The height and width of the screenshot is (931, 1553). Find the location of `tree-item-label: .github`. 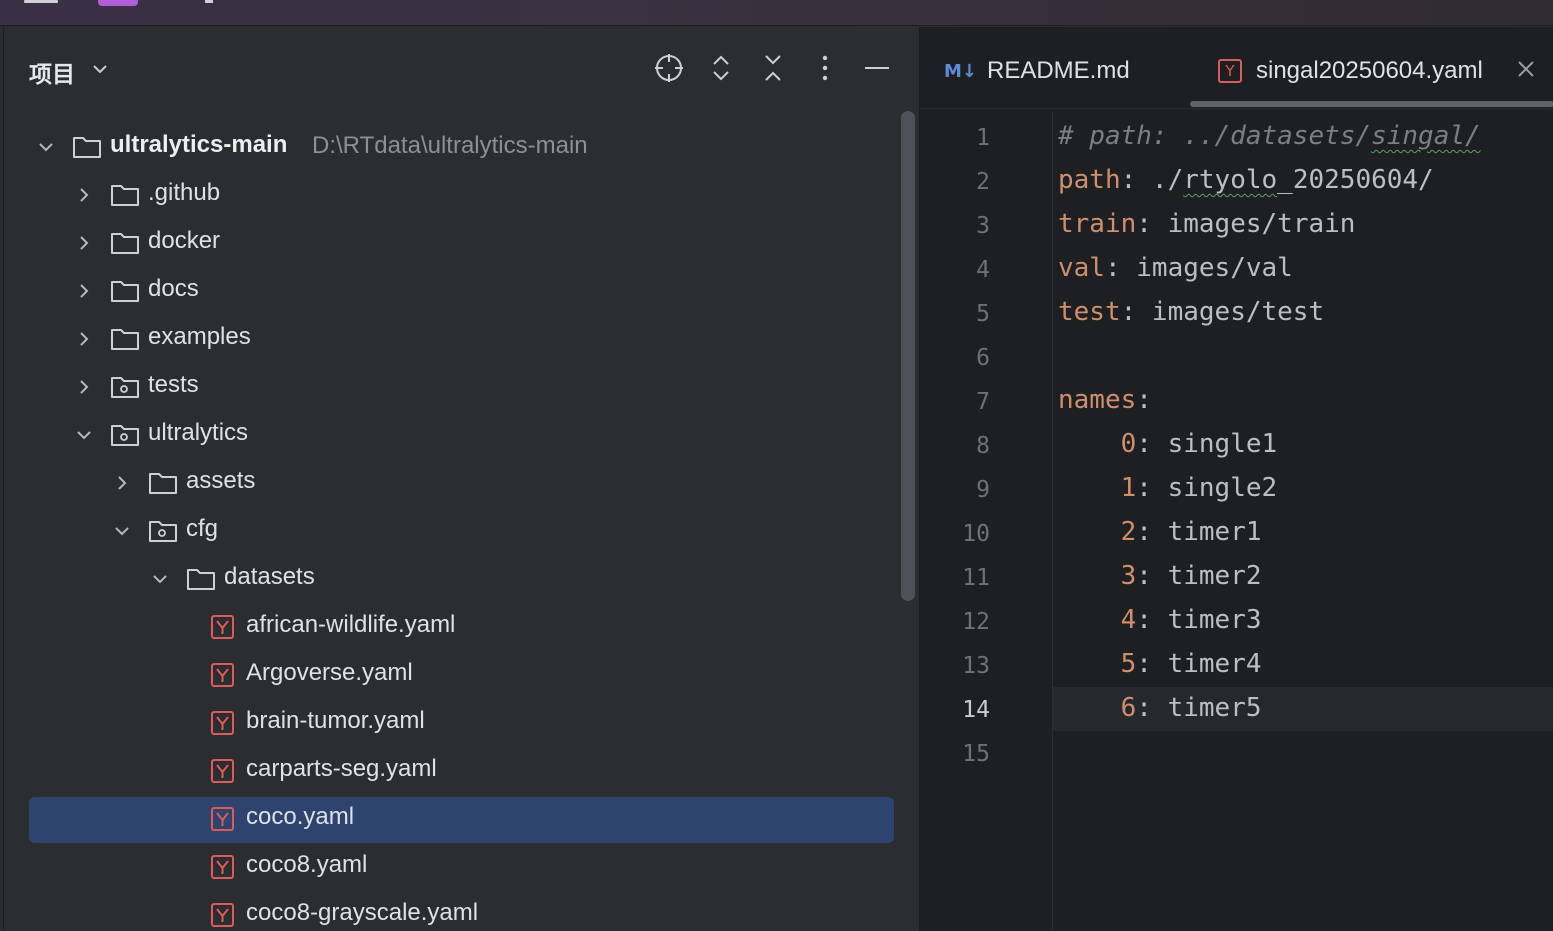

tree-item-label: .github is located at coordinates (184, 192).